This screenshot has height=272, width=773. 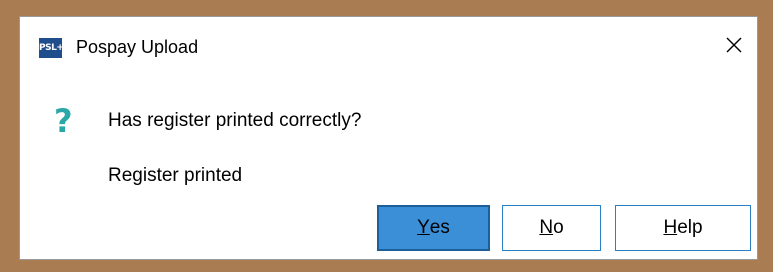 I want to click on detail-text: Register printed, so click(x=175, y=175).